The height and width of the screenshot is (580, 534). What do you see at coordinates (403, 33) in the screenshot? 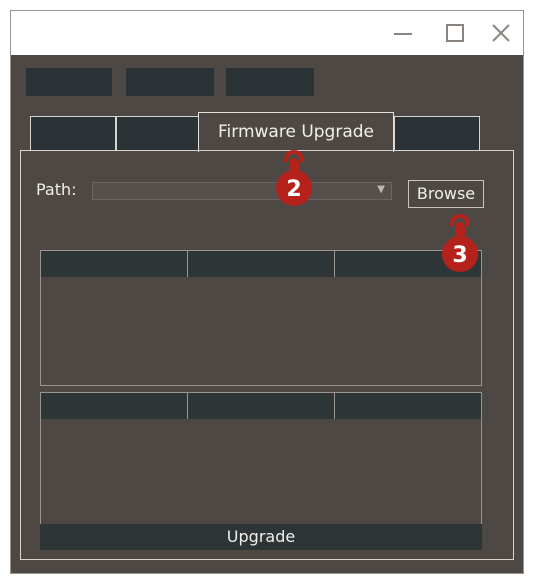
I see `minimize-icon` at bounding box center [403, 33].